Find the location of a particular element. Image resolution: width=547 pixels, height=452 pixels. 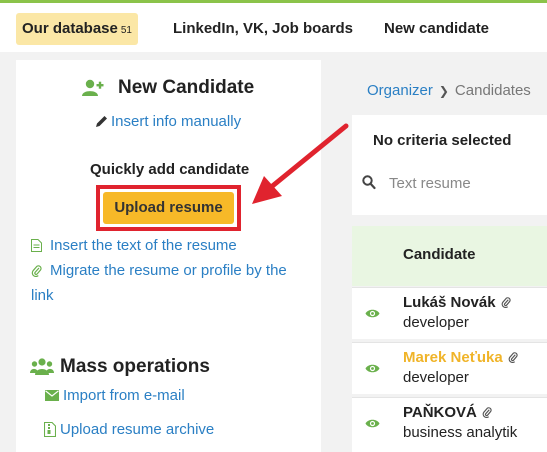

count-badge: 51 is located at coordinates (126, 30).